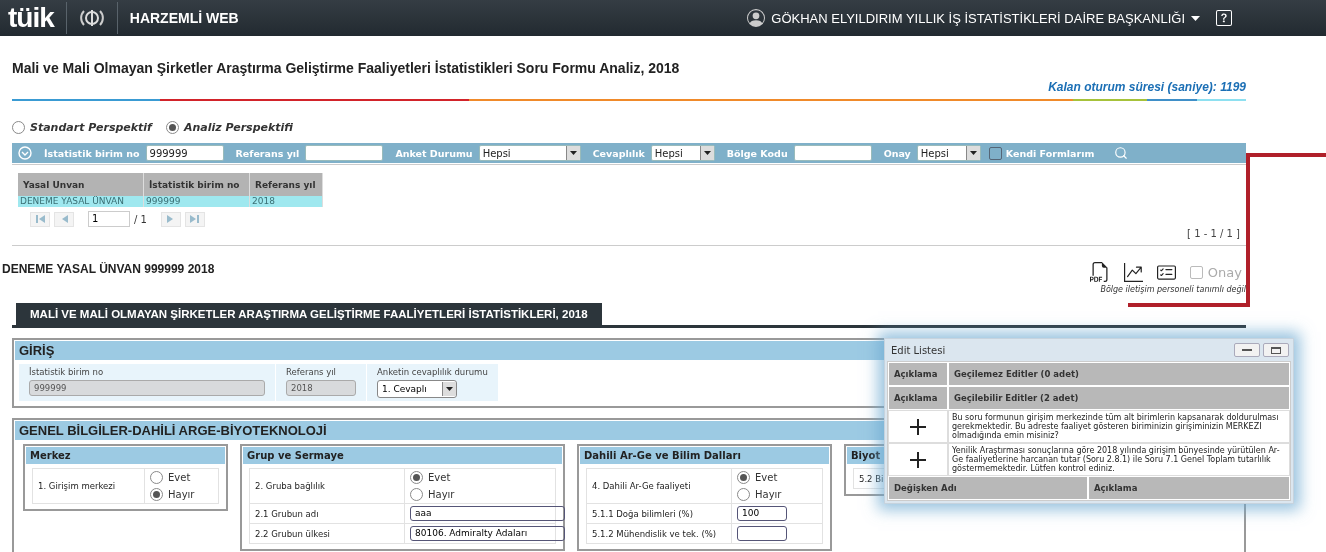 The width and height of the screenshot is (1326, 552). What do you see at coordinates (327, 513) in the screenshot?
I see `field-label: 2.1 Grubun adı` at bounding box center [327, 513].